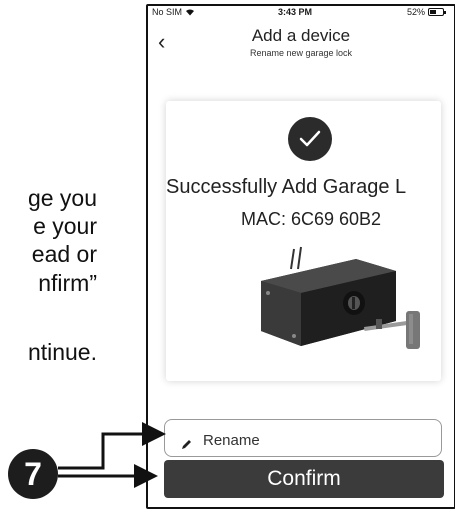  Describe the element at coordinates (33, 474) in the screenshot. I see `step-number-badge: 7` at that location.